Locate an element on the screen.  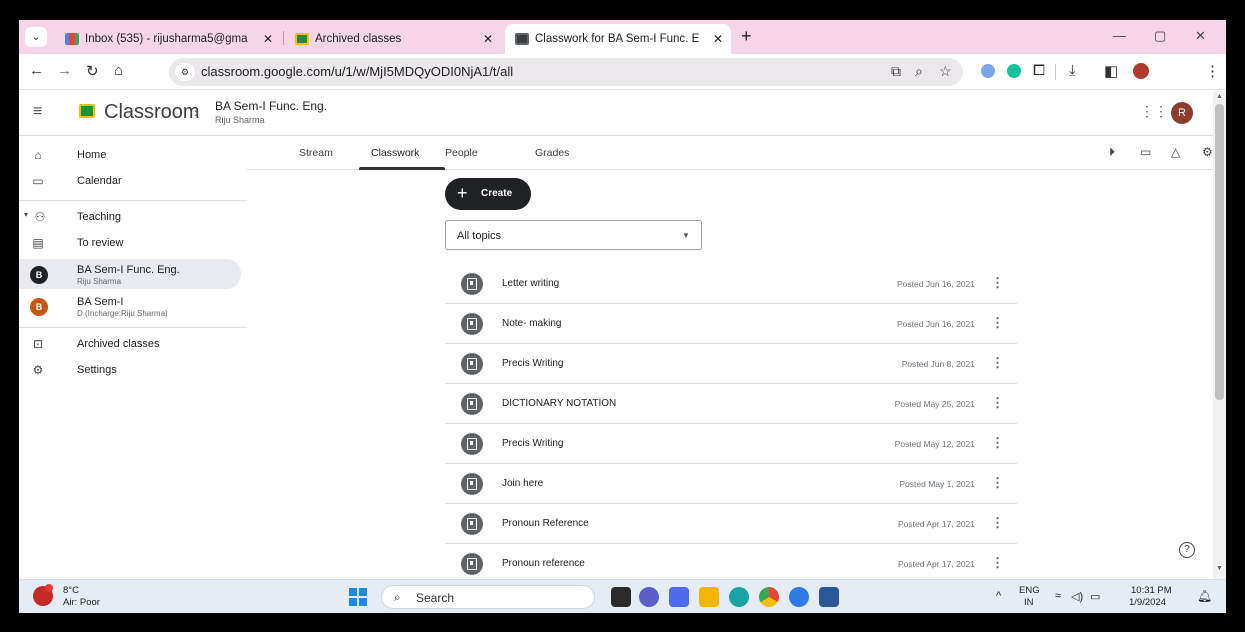
page-scrollbar: ▲ ▼ is located at coordinates (1219, 335).